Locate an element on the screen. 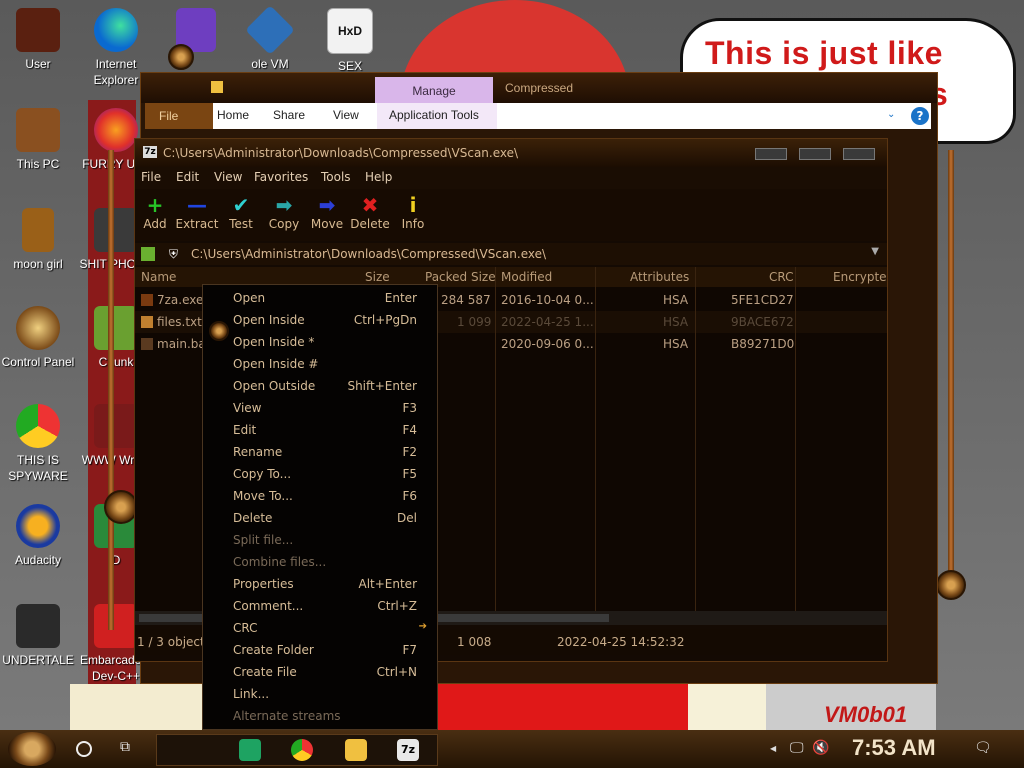 This screenshot has width=1024, height=768. desktop-icon-audacity: Audacity is located at coordinates (38, 536).